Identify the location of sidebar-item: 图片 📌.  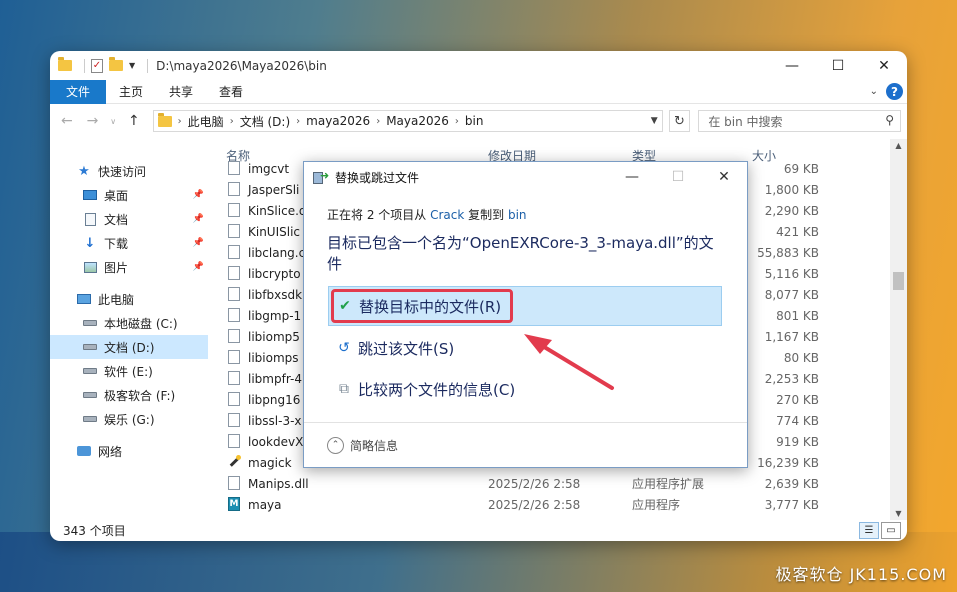
(129, 267).